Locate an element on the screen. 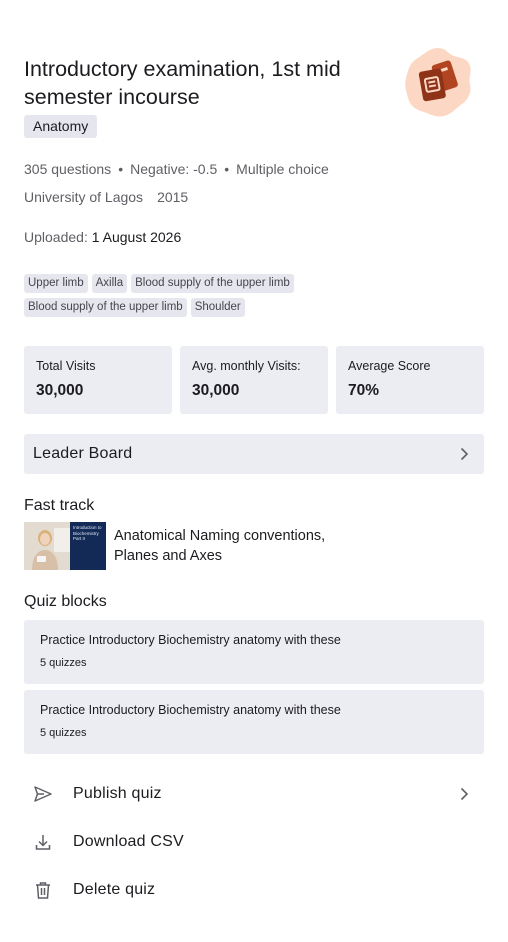 The width and height of the screenshot is (508, 942). institution-row: University of Lagos 2015 is located at coordinates (106, 197).